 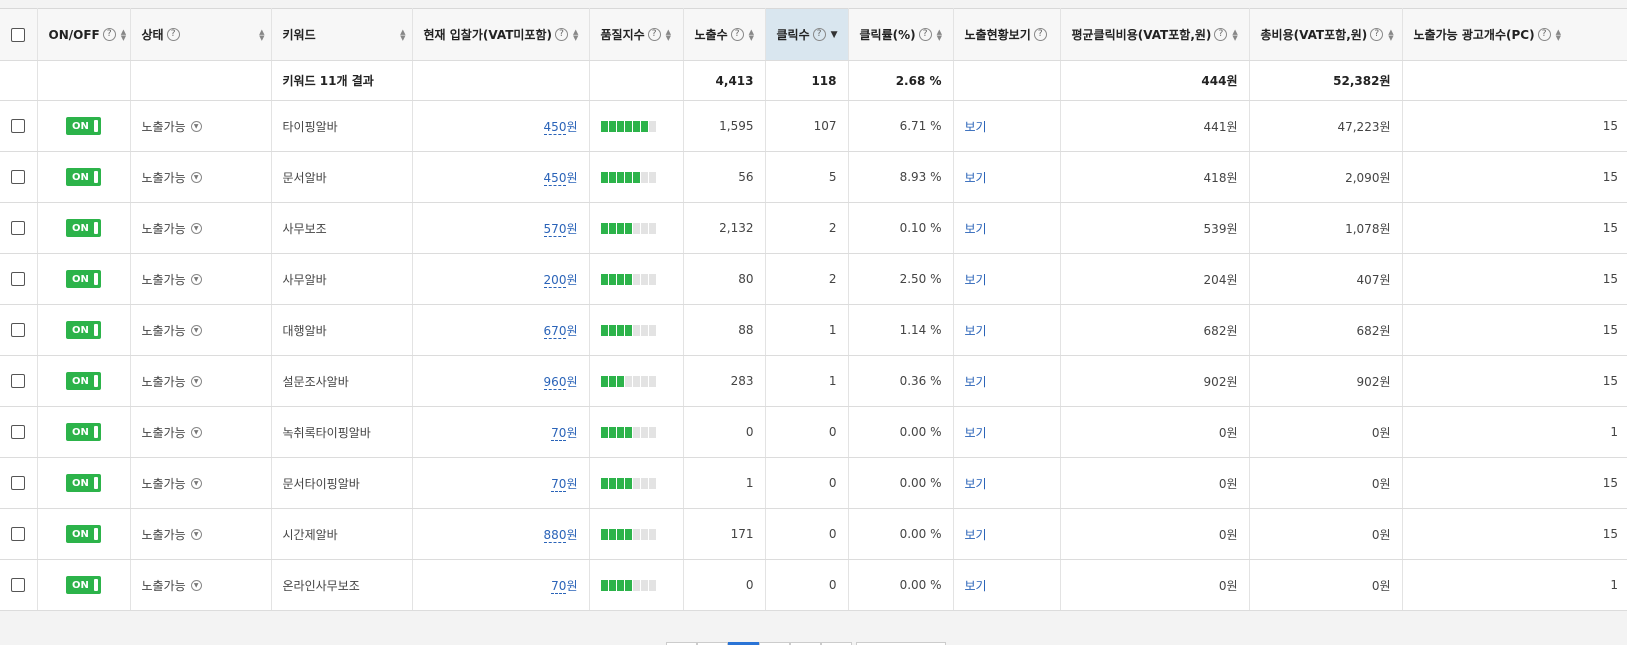 What do you see at coordinates (555, 331) in the screenshot?
I see `bid-value: 670` at bounding box center [555, 331].